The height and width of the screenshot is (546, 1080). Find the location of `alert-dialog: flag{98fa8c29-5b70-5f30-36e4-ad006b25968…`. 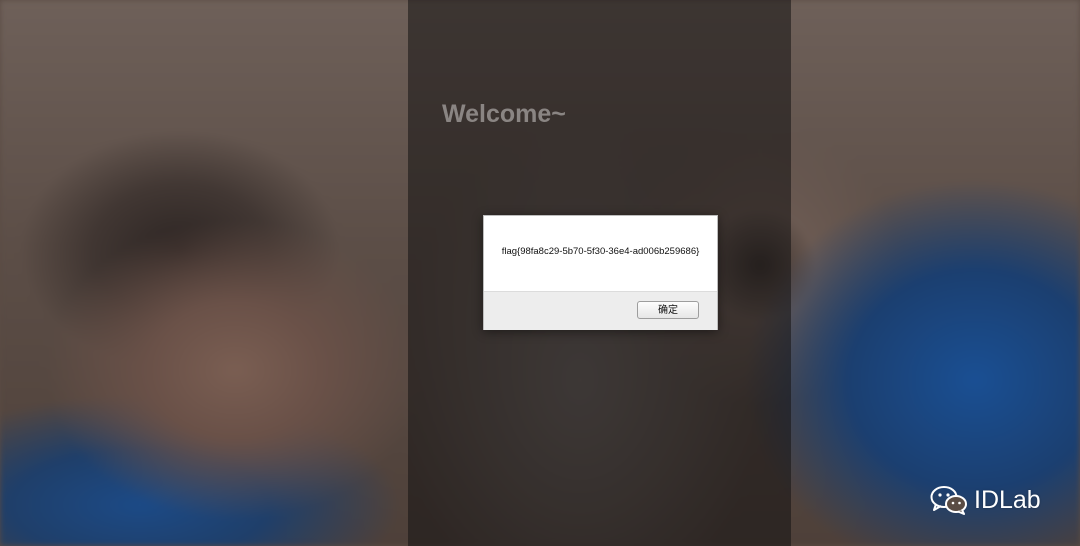

alert-dialog: flag{98fa8c29-5b70-5f30-36e4-ad006b25968… is located at coordinates (600, 272).